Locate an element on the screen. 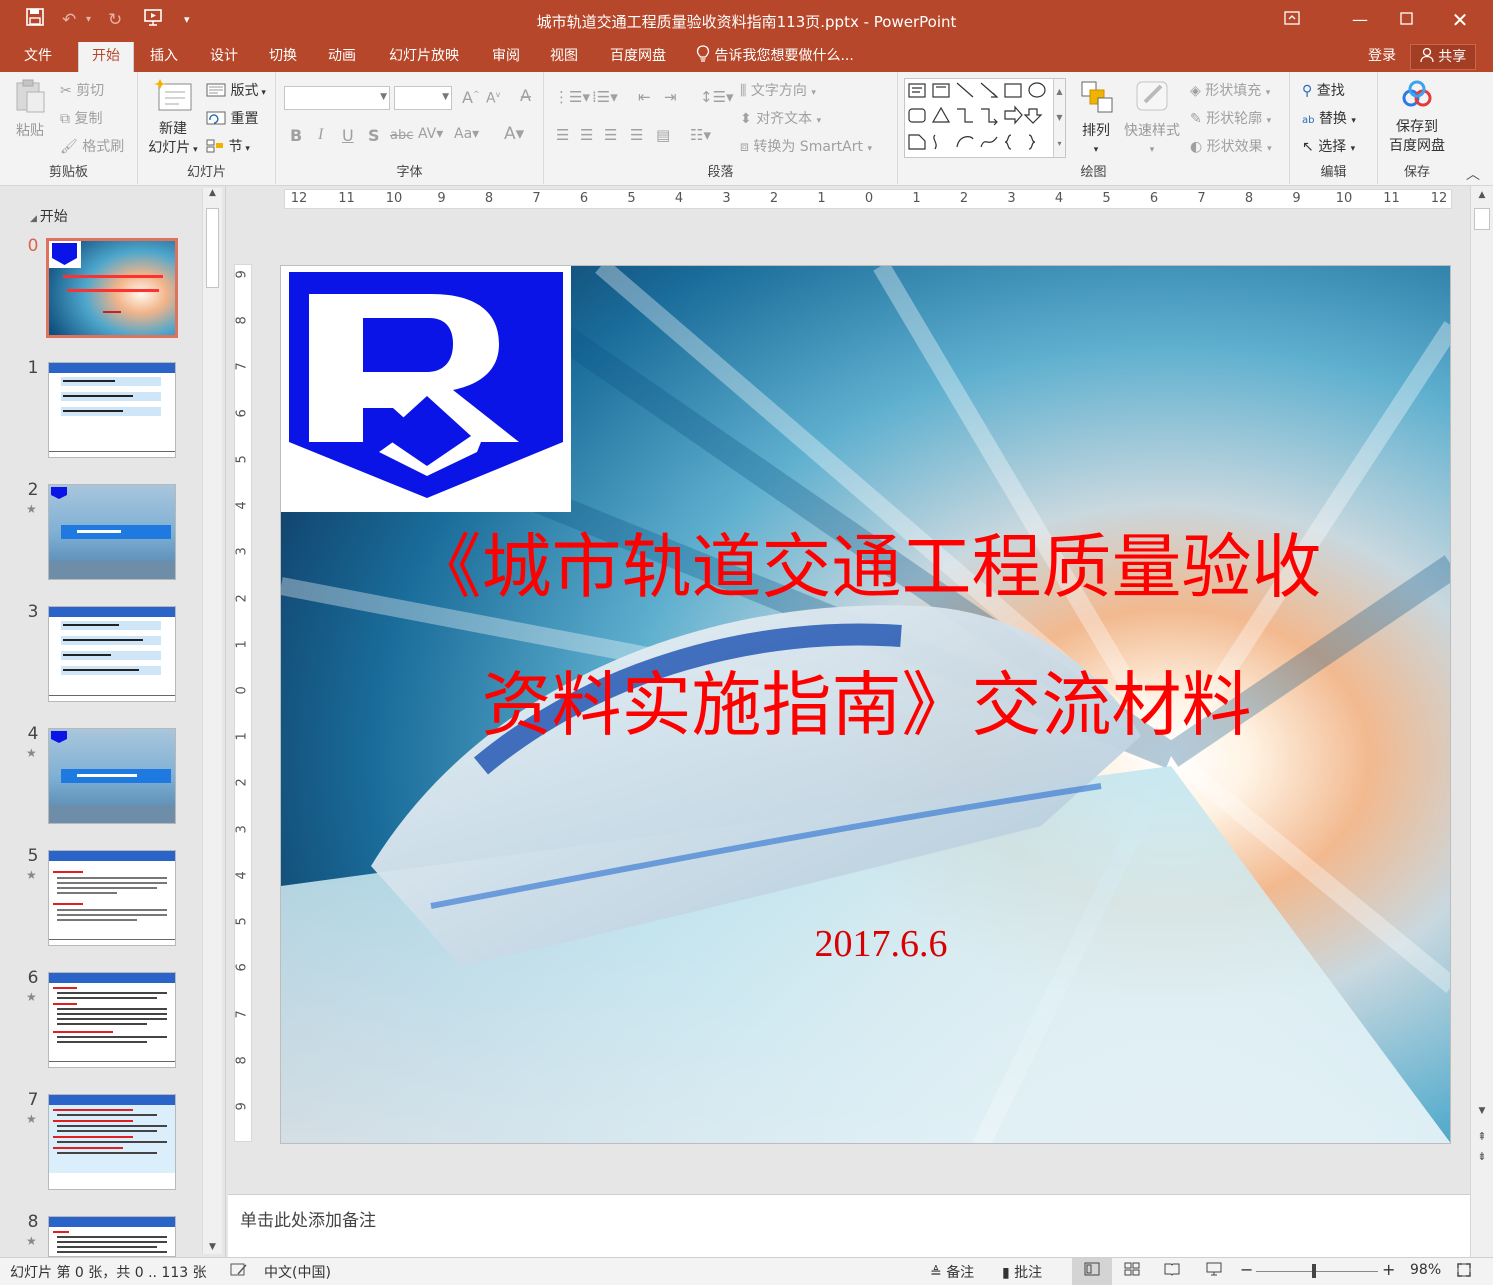 The width and height of the screenshot is (1493, 1285). notes-button: ≜ 备注 is located at coordinates (952, 1272).